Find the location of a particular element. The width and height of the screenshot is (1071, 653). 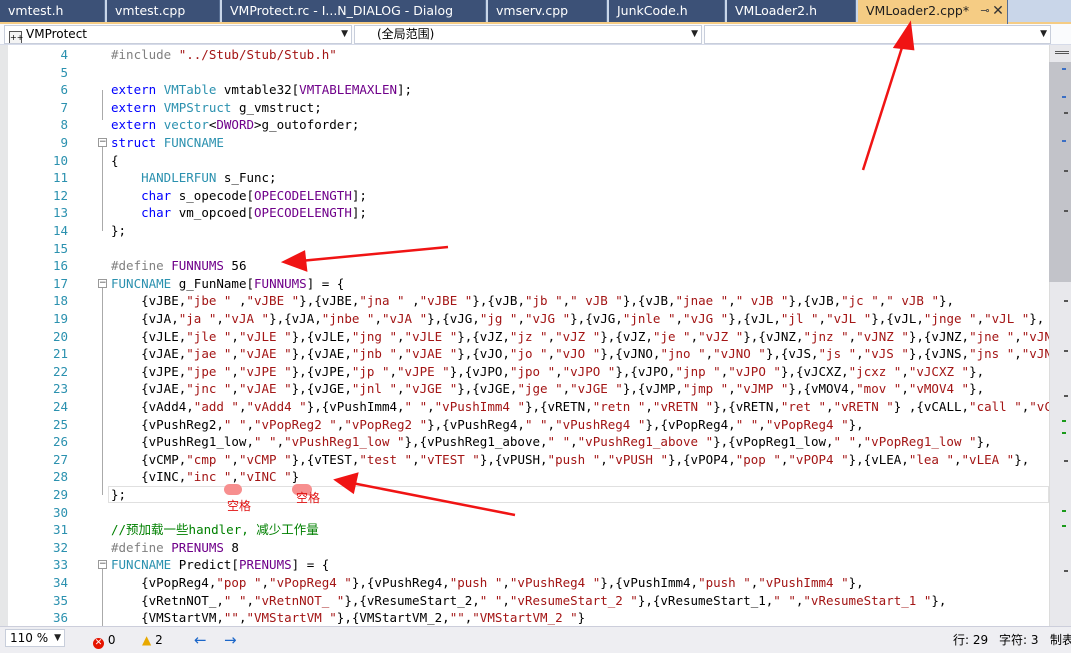

line-number: 21 is located at coordinates (60, 354).